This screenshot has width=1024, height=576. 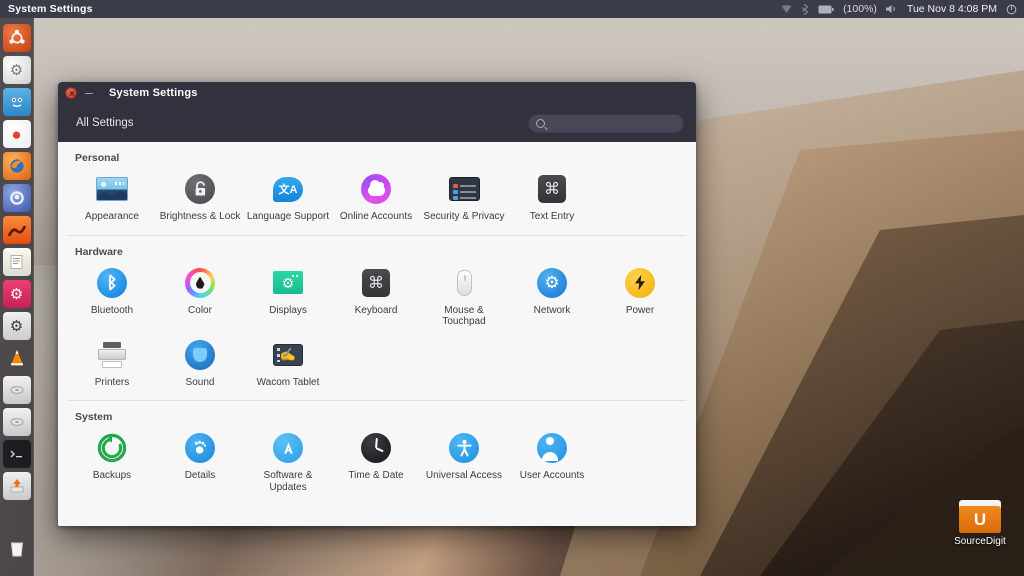 What do you see at coordinates (952, 9) in the screenshot?
I see `panel-clock: Tue Nov 8 4:08 PM` at bounding box center [952, 9].